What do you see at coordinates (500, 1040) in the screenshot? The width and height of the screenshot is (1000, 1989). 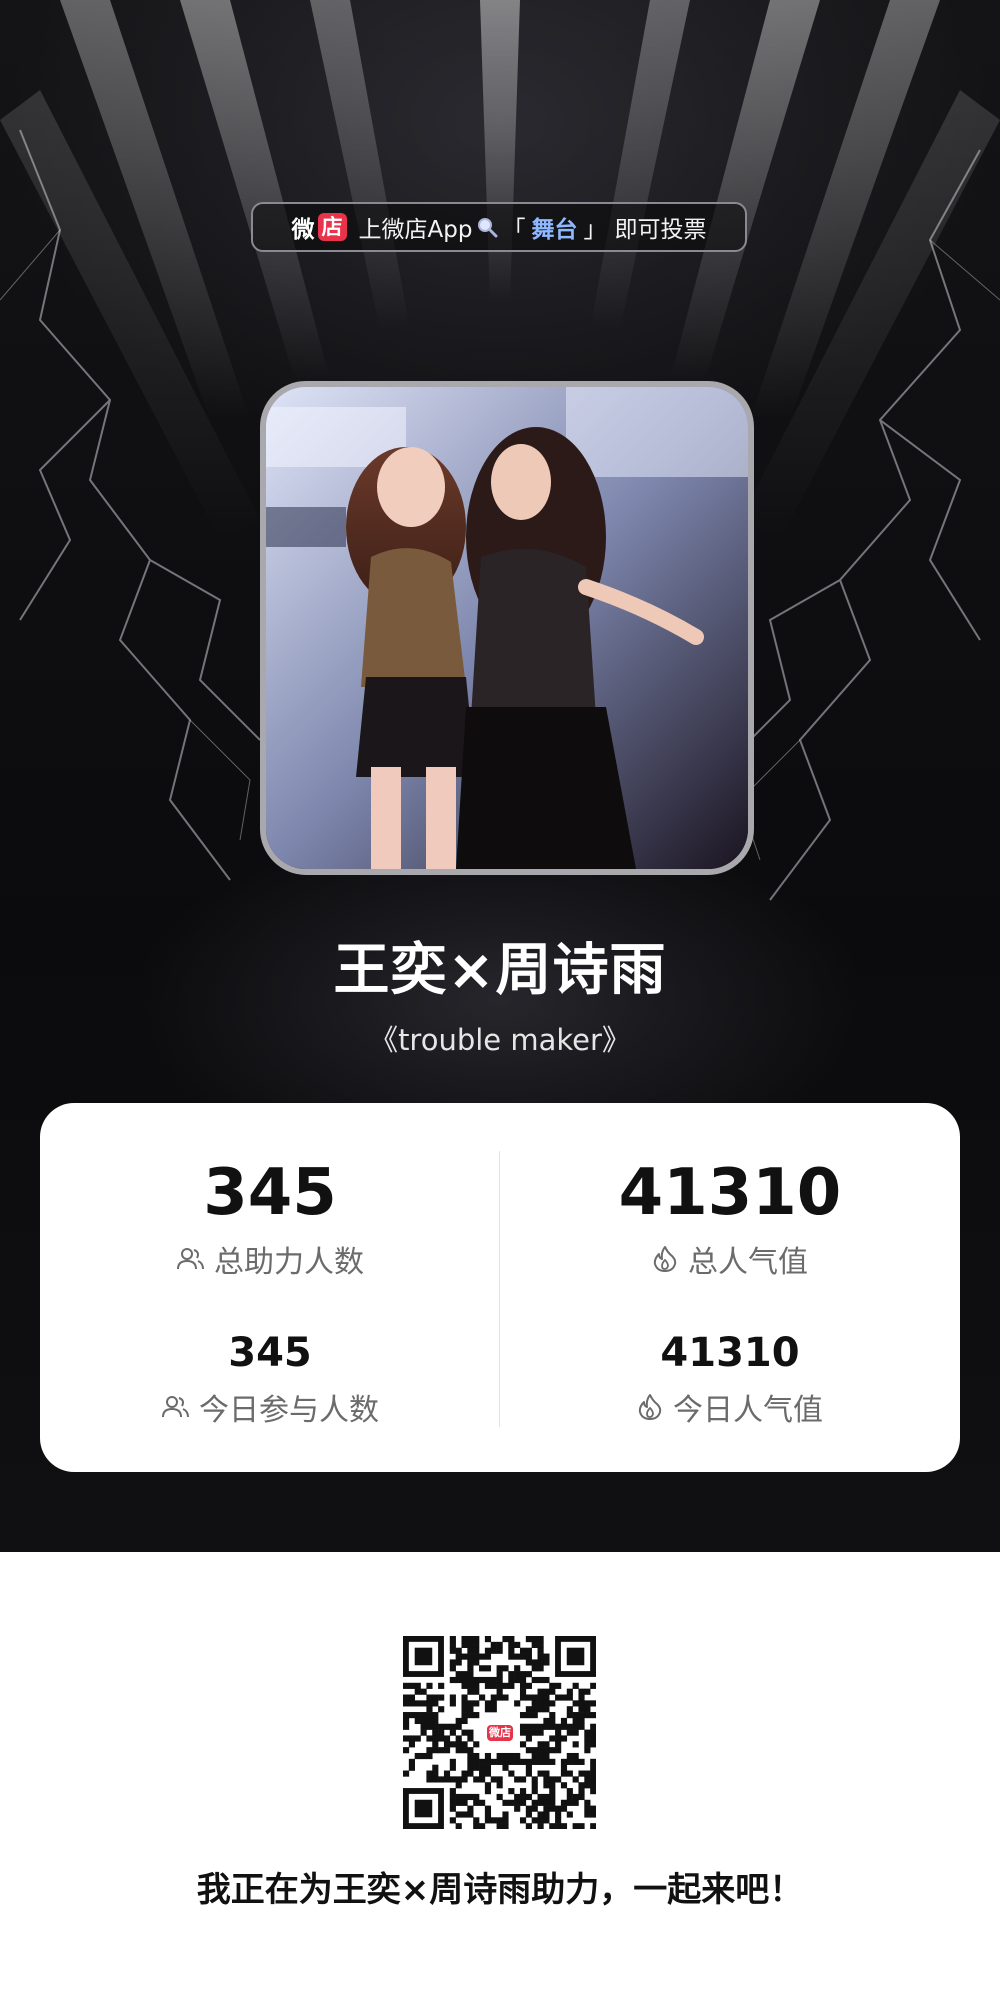 I see `song-title: 《trouble maker》` at bounding box center [500, 1040].